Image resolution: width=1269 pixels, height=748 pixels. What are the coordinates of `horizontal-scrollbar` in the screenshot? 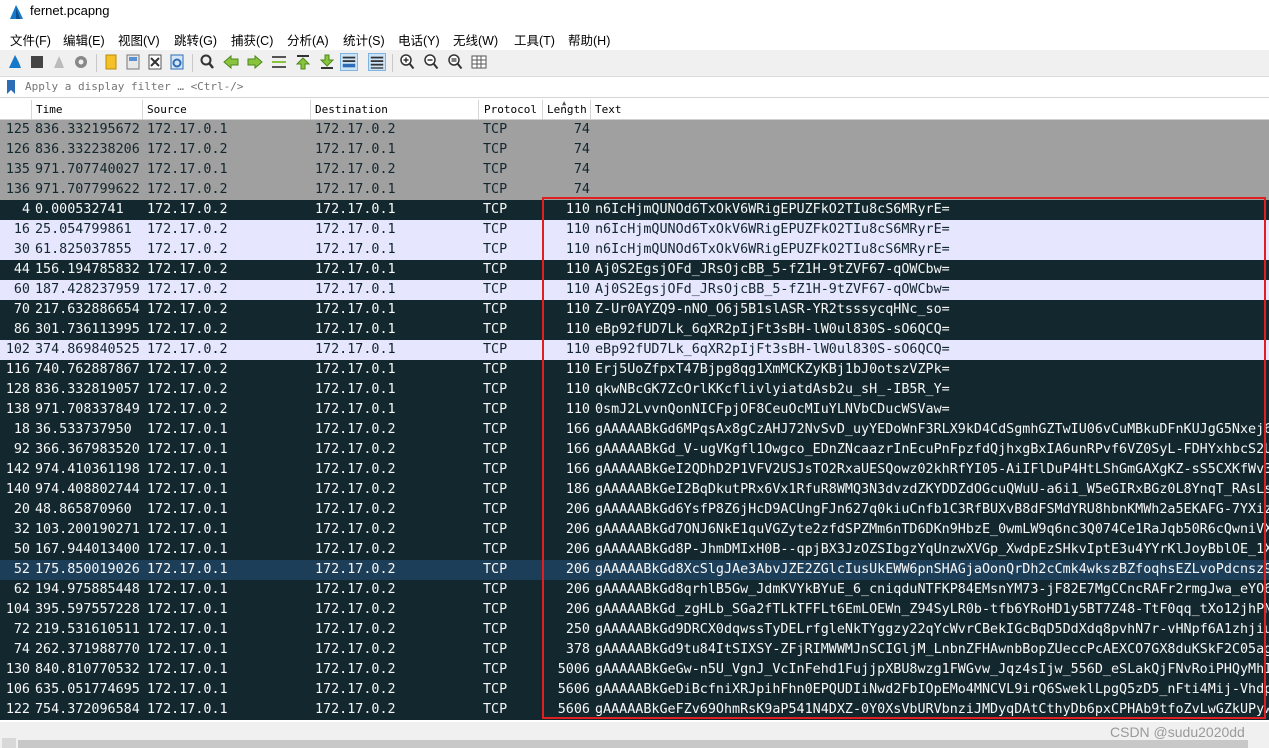 It's located at (633, 744).